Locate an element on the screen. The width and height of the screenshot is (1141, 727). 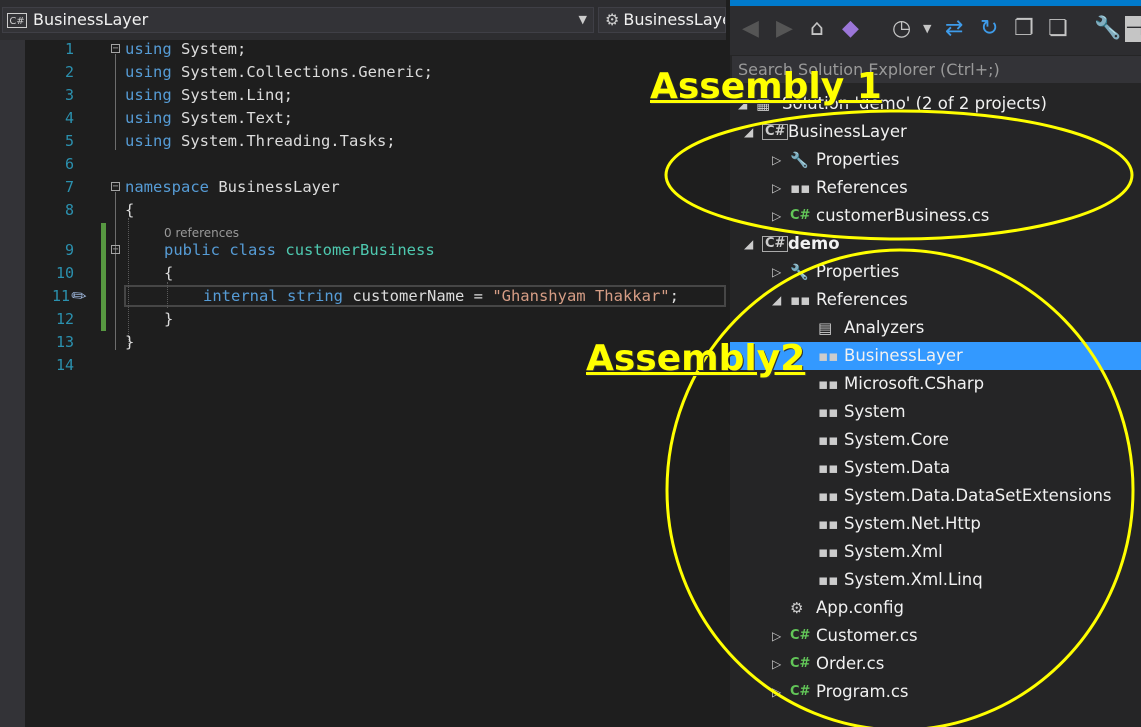
assembly1-label: Assembly 1 is located at coordinates (766, 86).